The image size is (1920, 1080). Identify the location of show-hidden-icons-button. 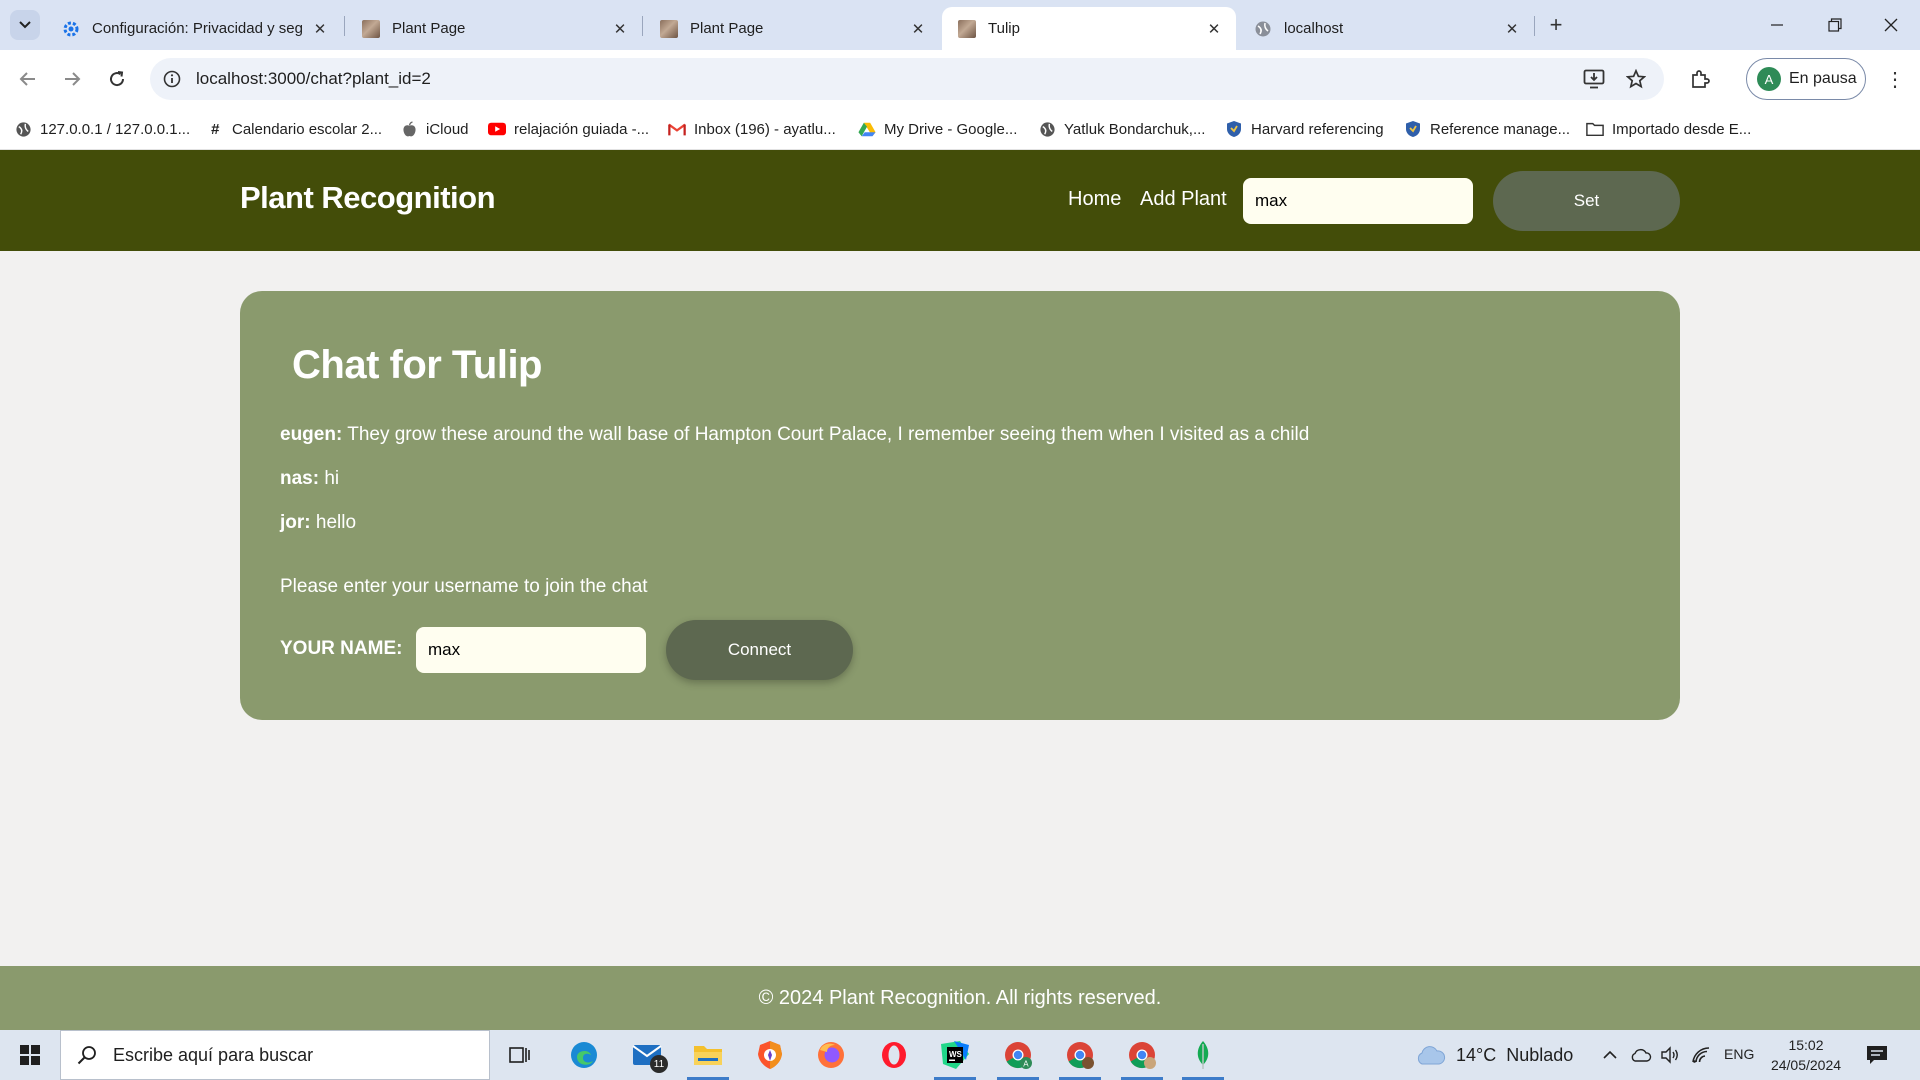
(1610, 1055).